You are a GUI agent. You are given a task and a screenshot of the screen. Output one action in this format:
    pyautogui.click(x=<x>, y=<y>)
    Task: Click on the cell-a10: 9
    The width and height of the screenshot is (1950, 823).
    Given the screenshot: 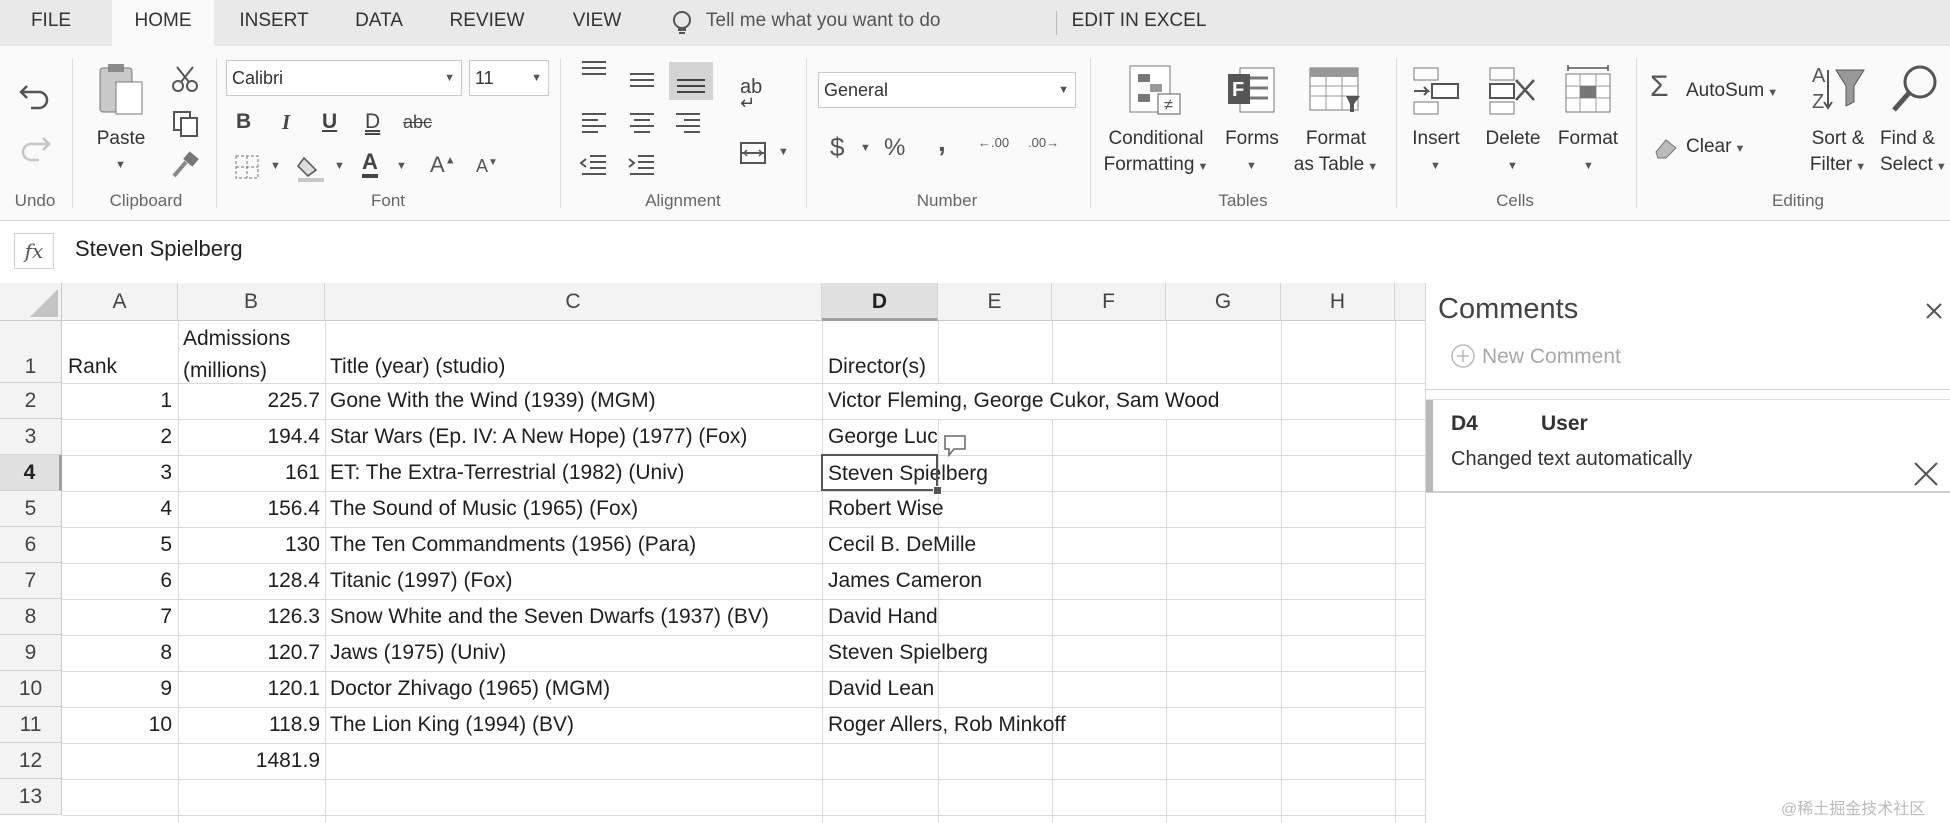 What is the action you would take?
    pyautogui.click(x=117, y=689)
    